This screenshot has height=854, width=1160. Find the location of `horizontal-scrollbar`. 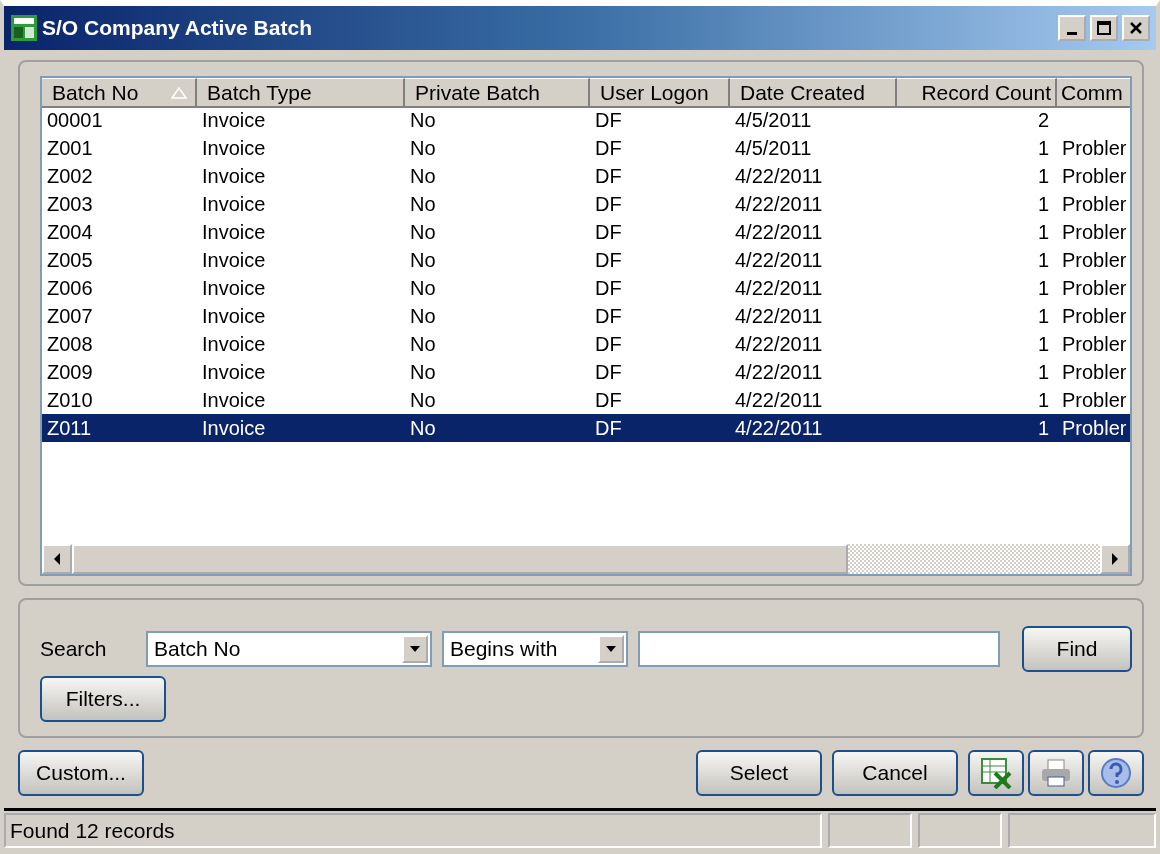

horizontal-scrollbar is located at coordinates (586, 559).